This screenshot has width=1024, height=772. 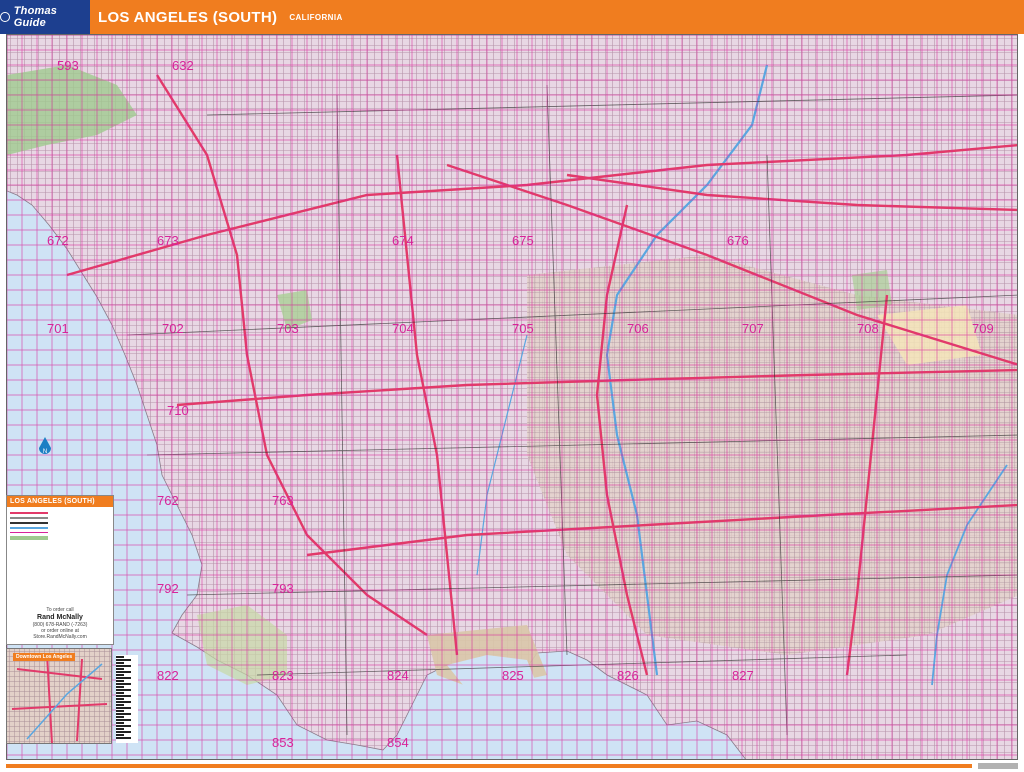 I want to click on inset-svg, so click(x=59, y=696).